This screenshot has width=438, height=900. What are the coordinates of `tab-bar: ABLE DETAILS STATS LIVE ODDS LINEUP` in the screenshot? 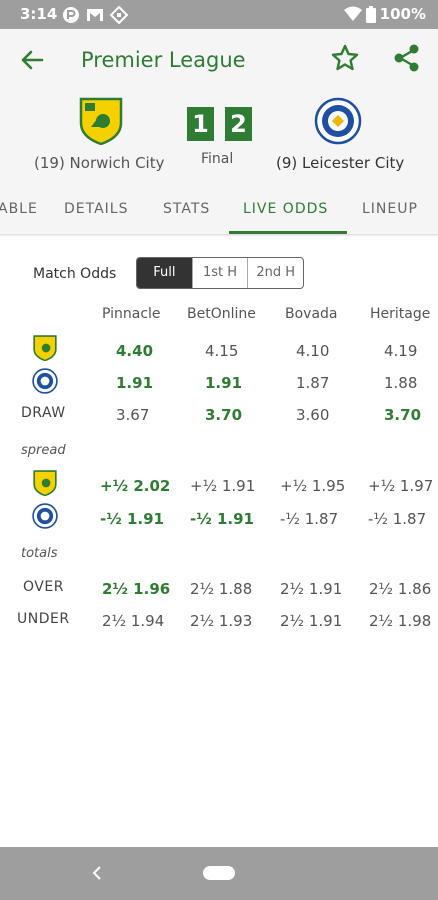 It's located at (219, 210).